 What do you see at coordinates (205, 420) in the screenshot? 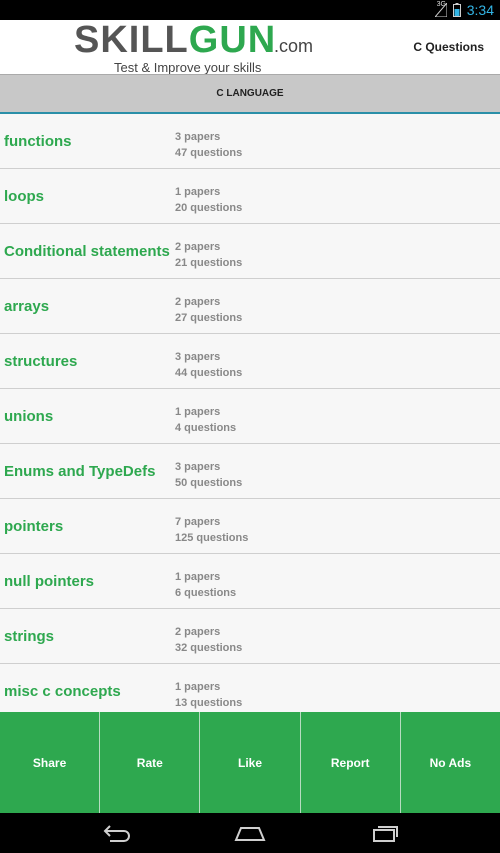
I see `topic-meta: 1 papers 4 questions` at bounding box center [205, 420].